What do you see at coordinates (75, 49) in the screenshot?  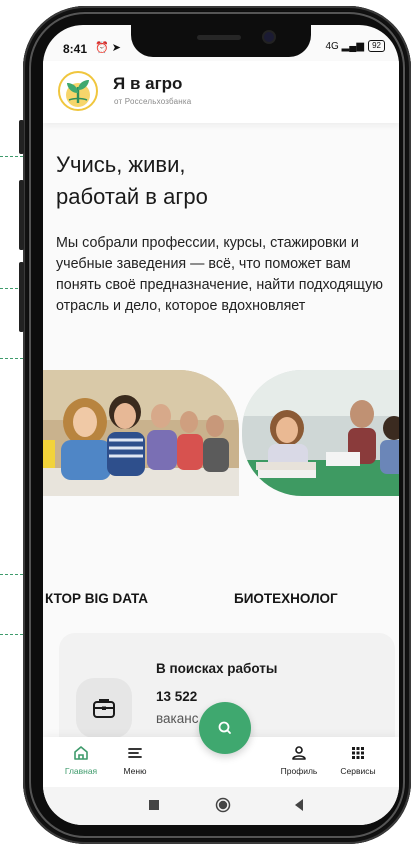 I see `status-time: 8:41` at bounding box center [75, 49].